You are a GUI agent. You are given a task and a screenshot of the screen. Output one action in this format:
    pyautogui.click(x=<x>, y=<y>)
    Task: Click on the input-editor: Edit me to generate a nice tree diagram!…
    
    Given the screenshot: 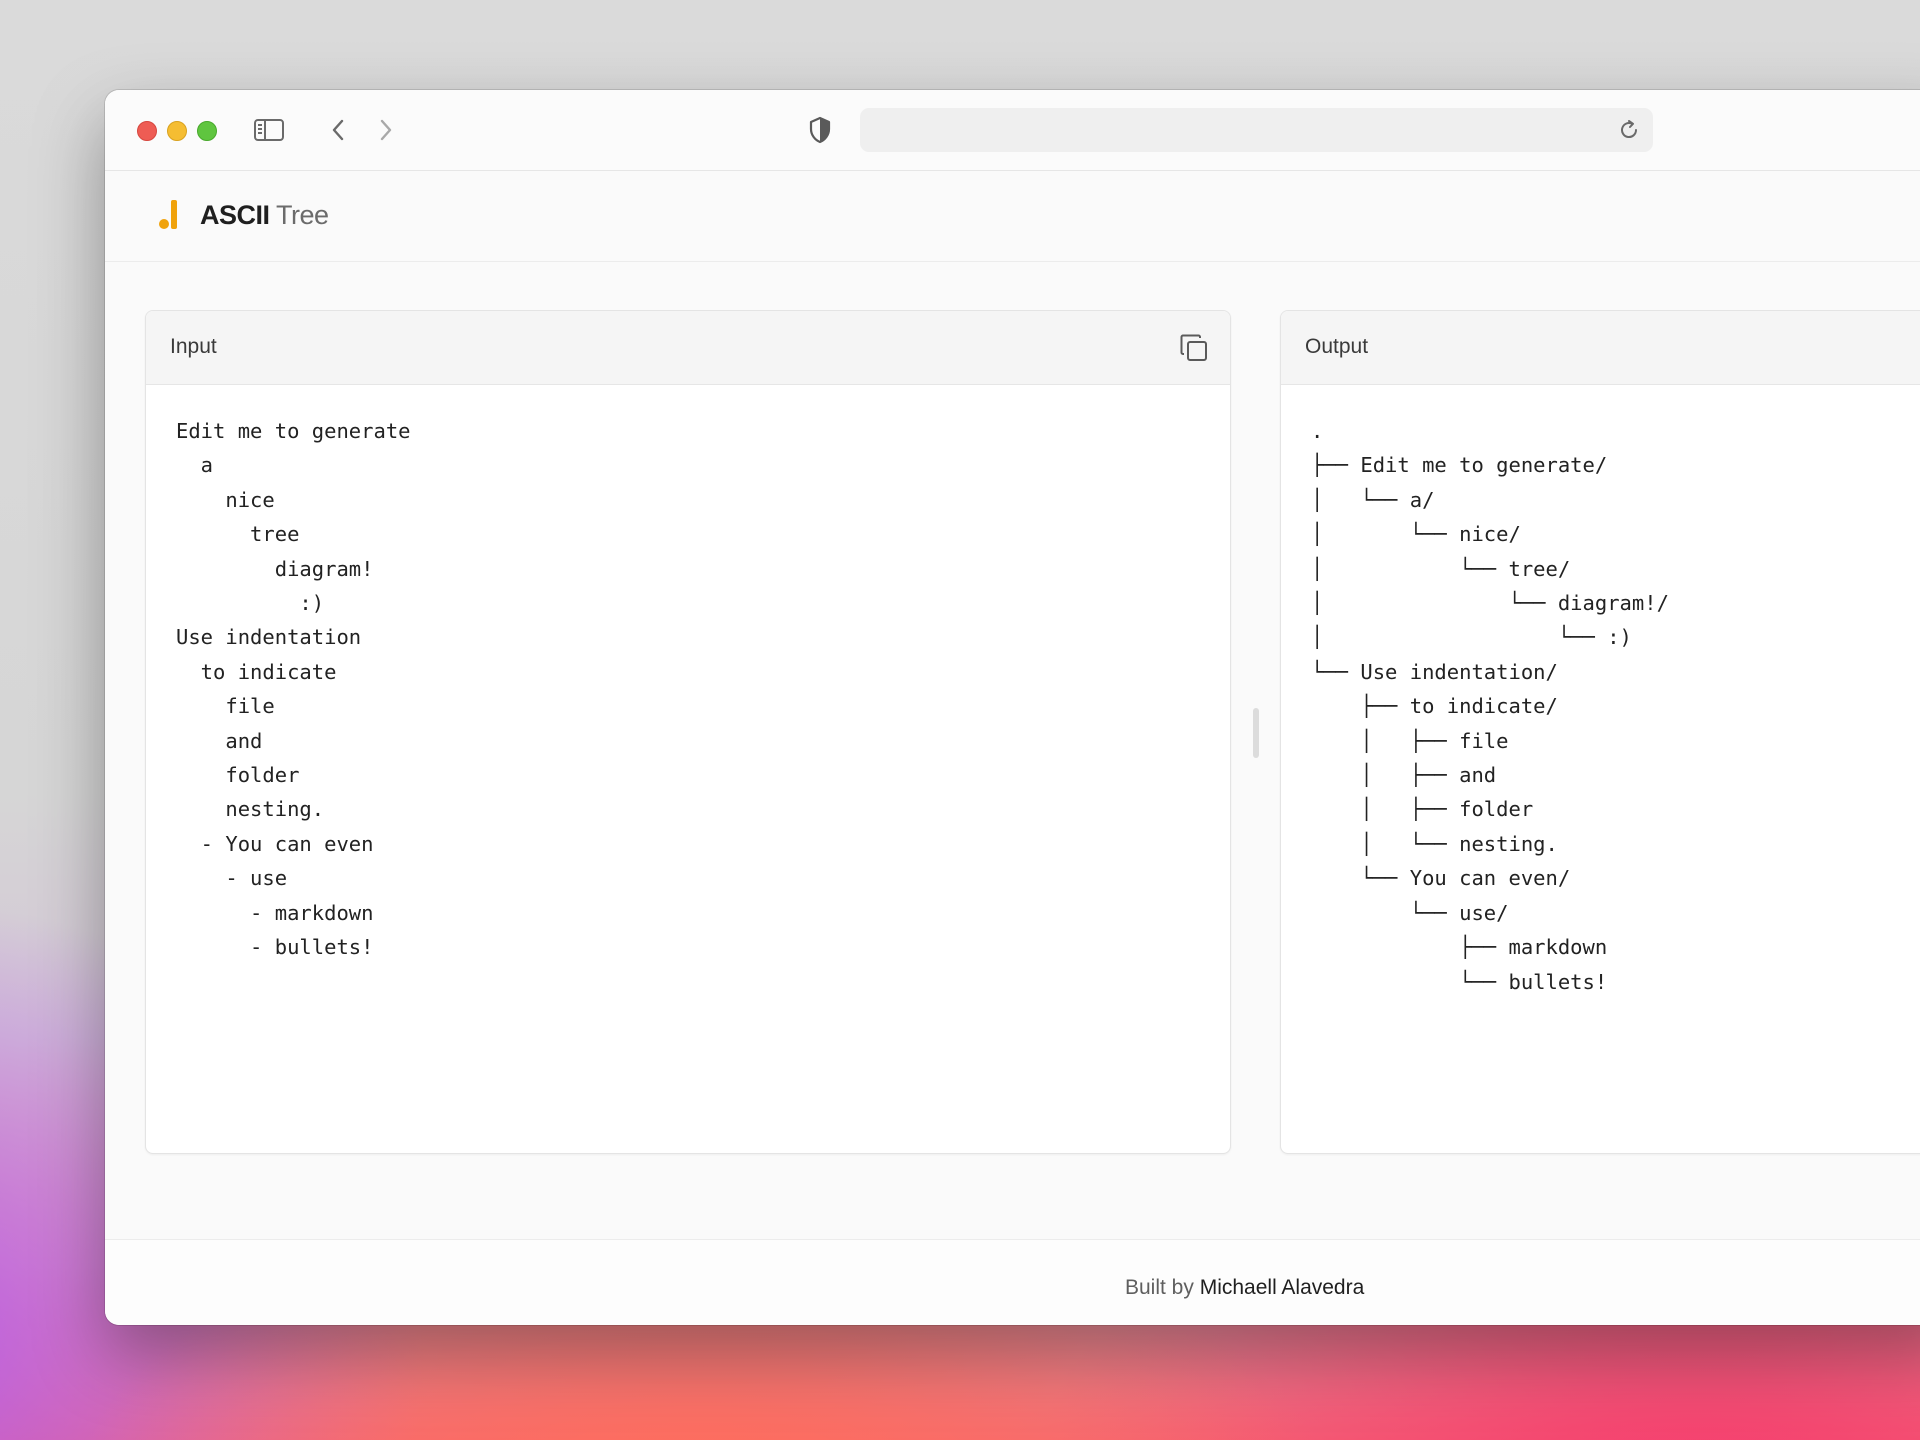 What is the action you would take?
    pyautogui.click(x=293, y=689)
    